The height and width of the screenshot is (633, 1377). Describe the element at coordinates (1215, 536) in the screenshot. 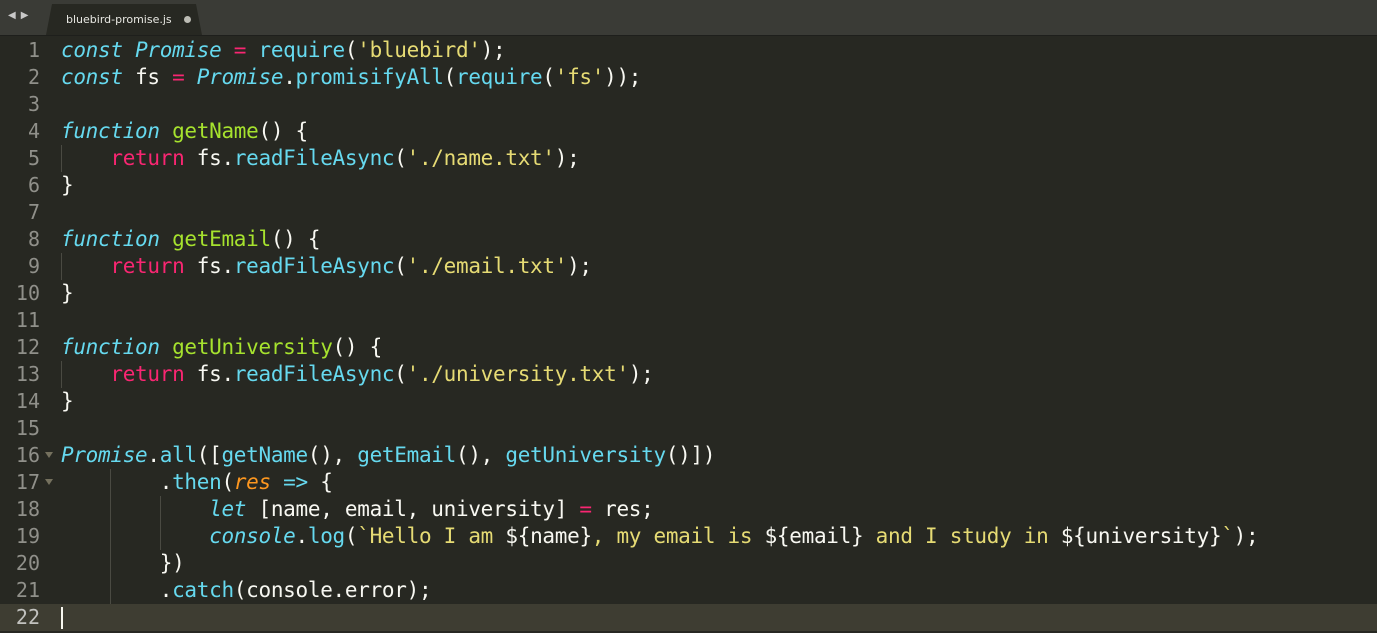

I see `code-token: }` at that location.